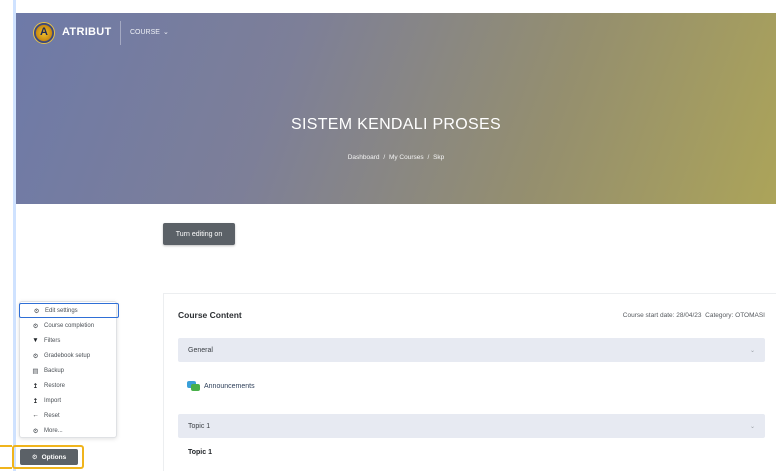 This screenshot has width=776, height=471. What do you see at coordinates (199, 426) in the screenshot?
I see `section-title: Topic 1` at bounding box center [199, 426].